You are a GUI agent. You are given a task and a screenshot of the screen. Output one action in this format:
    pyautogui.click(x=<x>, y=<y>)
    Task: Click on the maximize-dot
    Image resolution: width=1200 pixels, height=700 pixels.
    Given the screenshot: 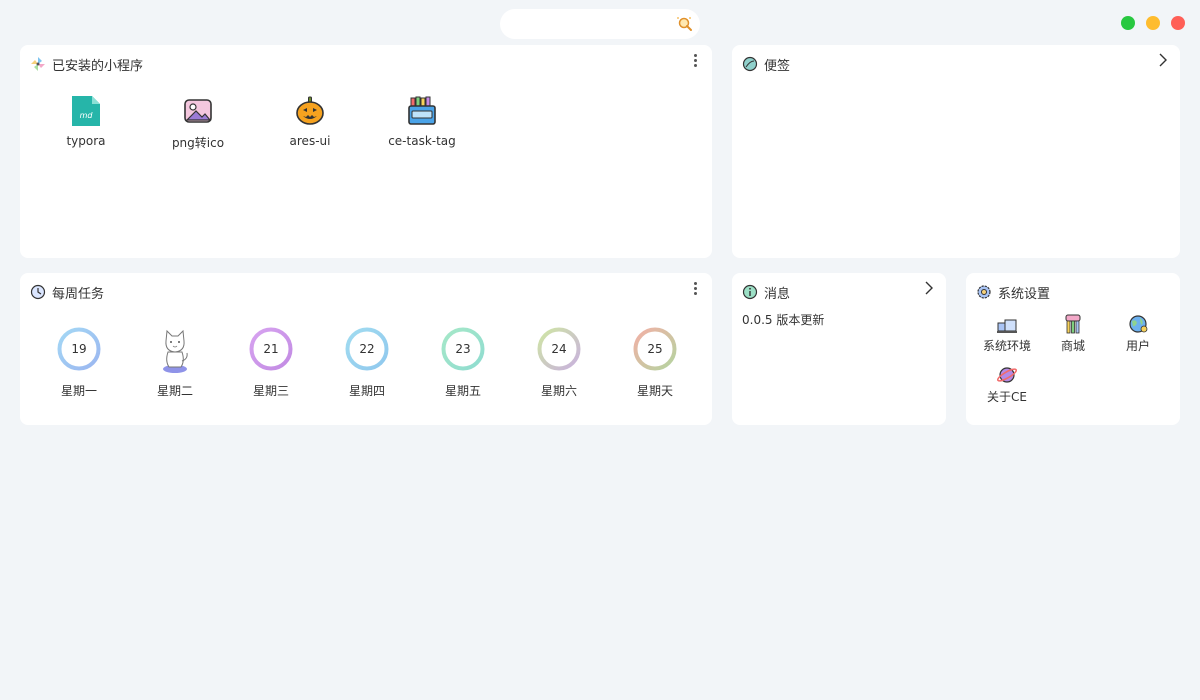 What is the action you would take?
    pyautogui.click(x=1153, y=23)
    